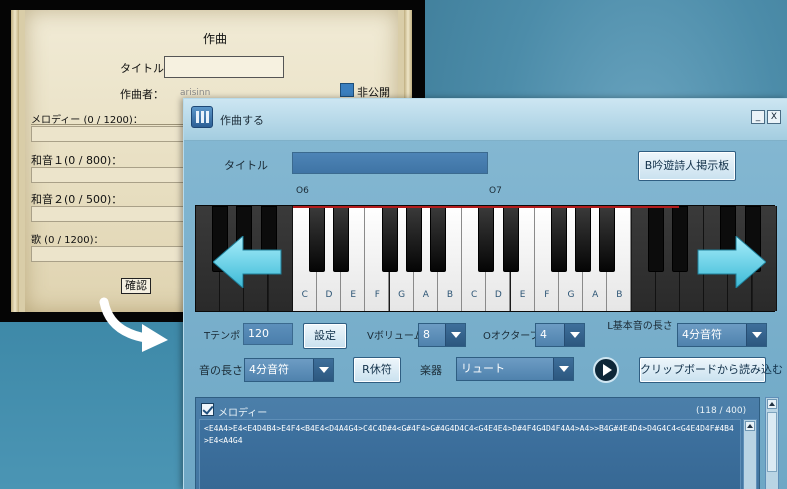 The width and height of the screenshot is (787, 489). What do you see at coordinates (758, 117) in the screenshot?
I see `minimize-button: _` at bounding box center [758, 117].